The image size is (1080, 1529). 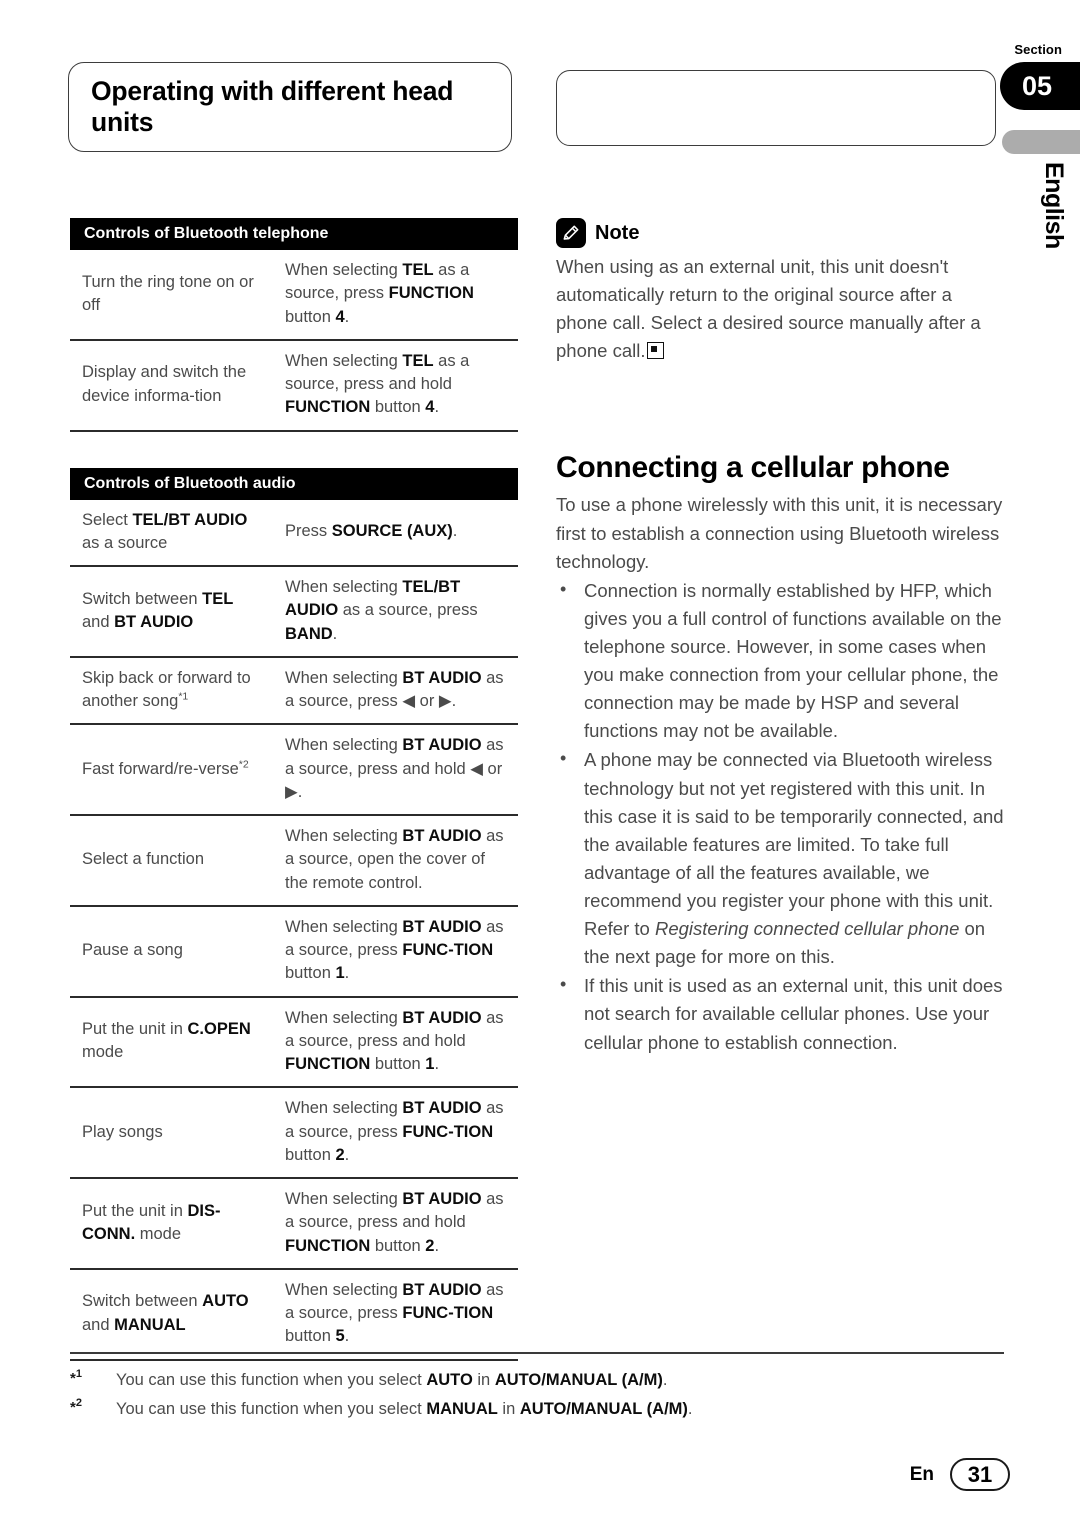 What do you see at coordinates (172, 1042) in the screenshot?
I see `action-cell: Put the unit in C.OPEN mode` at bounding box center [172, 1042].